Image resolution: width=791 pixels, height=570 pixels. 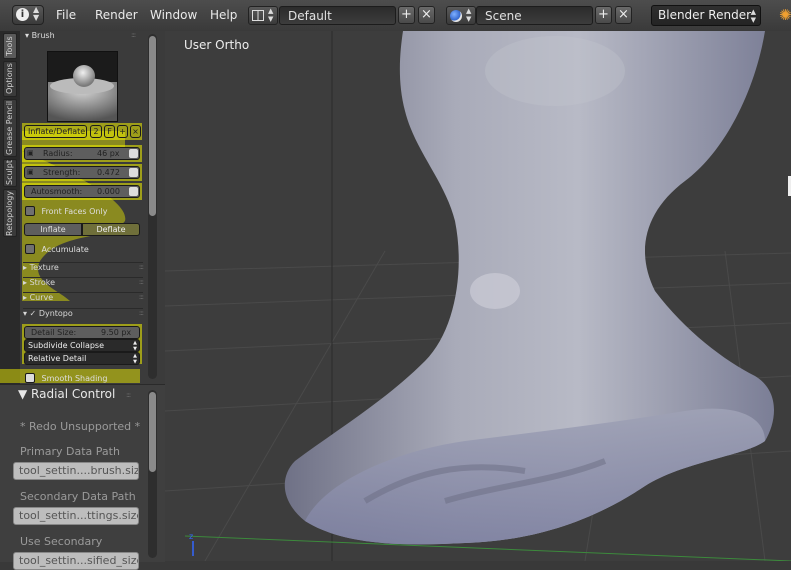 I want to click on texture-panel-title: Texture, so click(x=44, y=267).